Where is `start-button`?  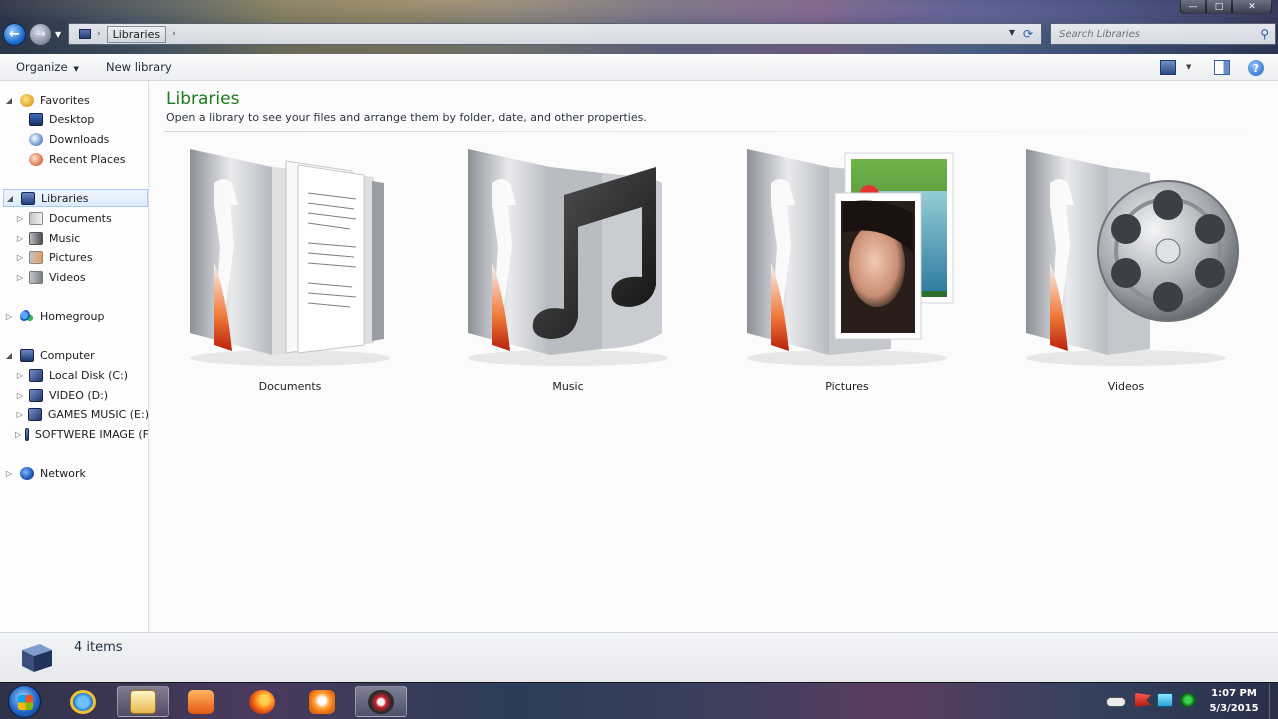
start-button is located at coordinates (24, 701).